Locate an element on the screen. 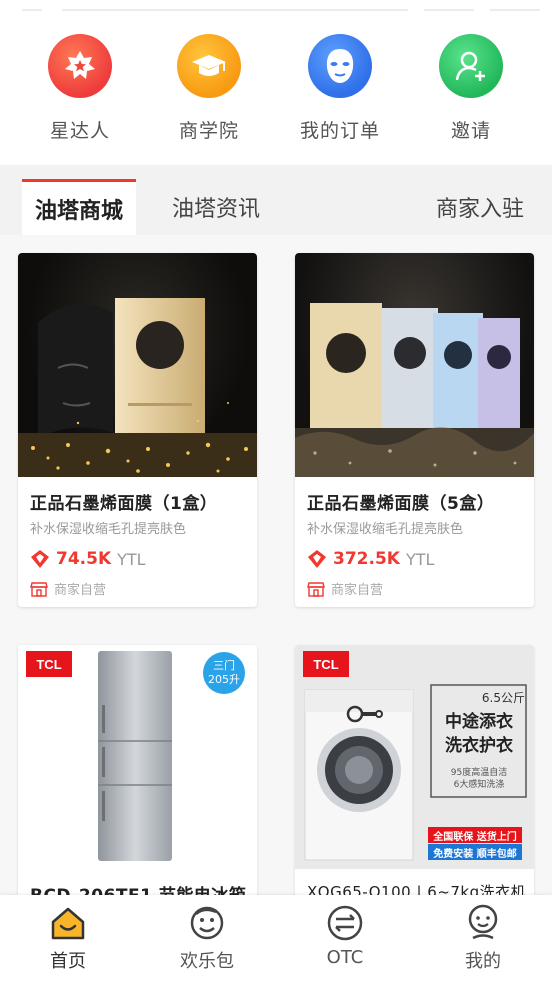 The image size is (552, 981). quick-action-label: 邀请 is located at coordinates (470, 131).